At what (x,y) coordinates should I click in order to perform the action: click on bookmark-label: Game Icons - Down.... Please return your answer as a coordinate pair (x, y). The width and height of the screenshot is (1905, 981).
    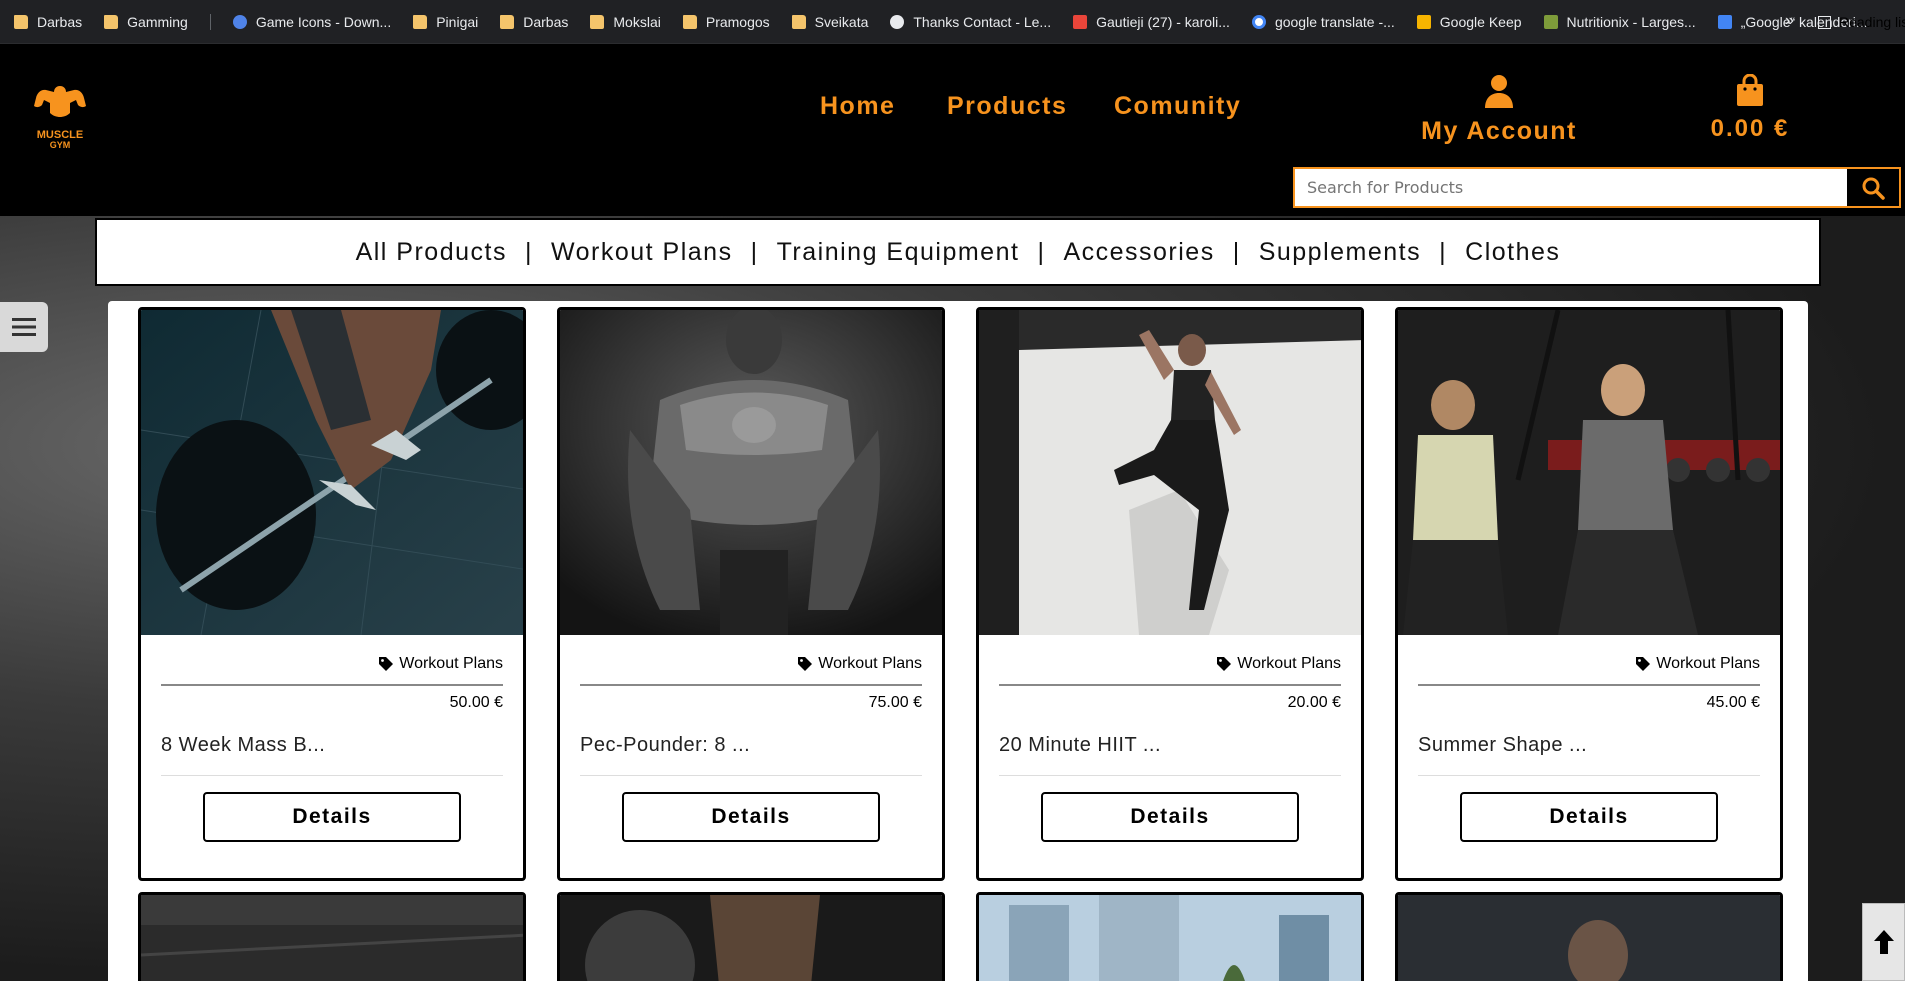
    Looking at the image, I should click on (323, 21).